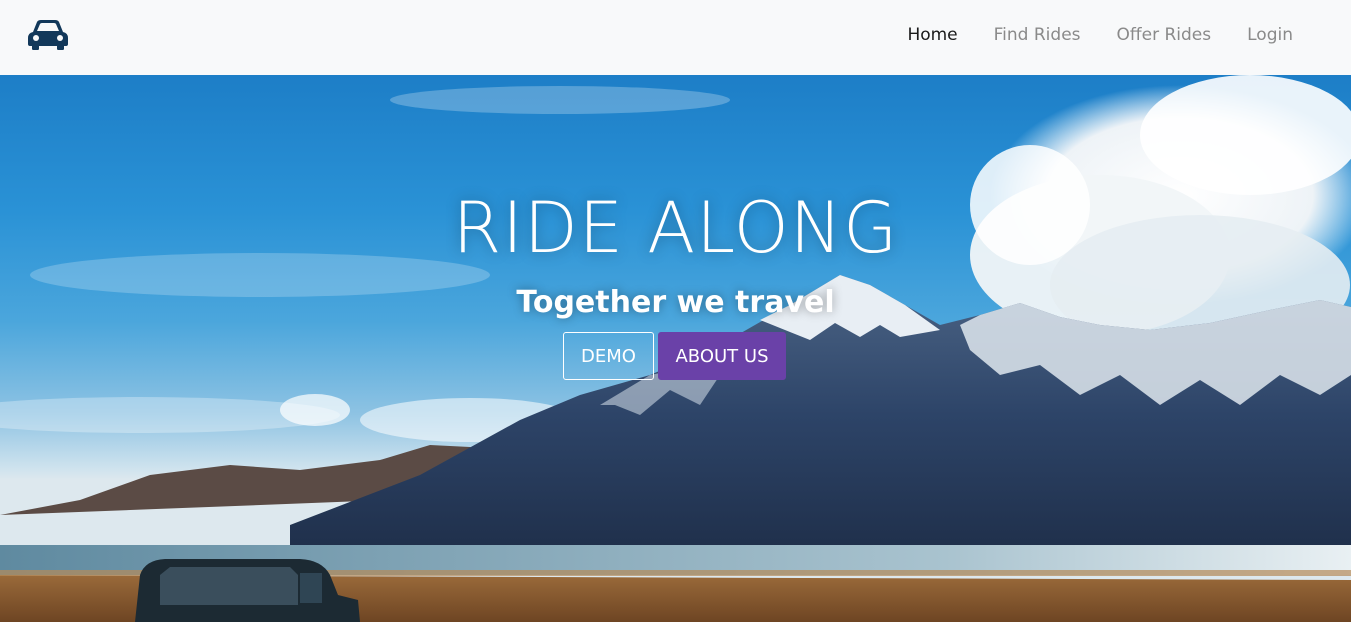 This screenshot has width=1351, height=622. Describe the element at coordinates (48, 34) in the screenshot. I see `car-icon` at that location.